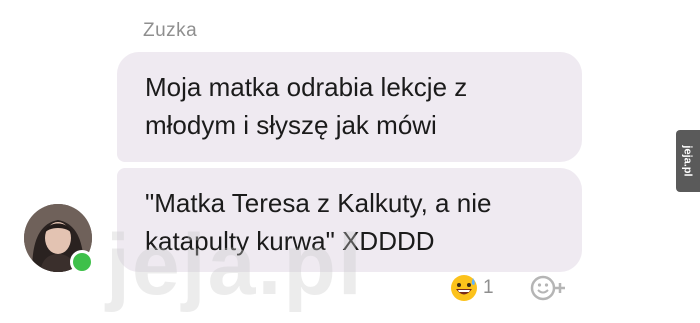 The image size is (700, 323). Describe the element at coordinates (464, 288) in the screenshot. I see `grinning-sweat-face-icon` at that location.